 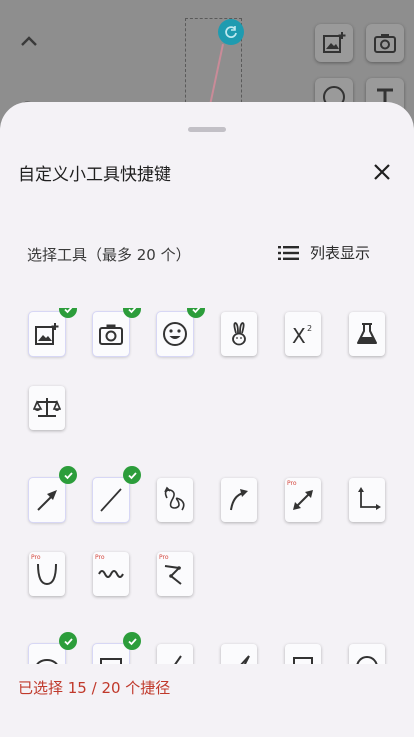 I want to click on ellipse-icon, so click(x=47, y=661).